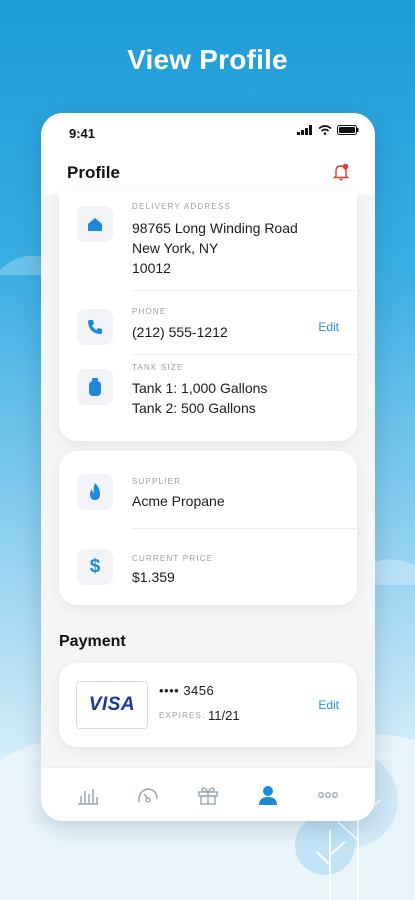 The image size is (415, 900). Describe the element at coordinates (187, 690) in the screenshot. I see `masked-card-number: •••• 3456` at that location.